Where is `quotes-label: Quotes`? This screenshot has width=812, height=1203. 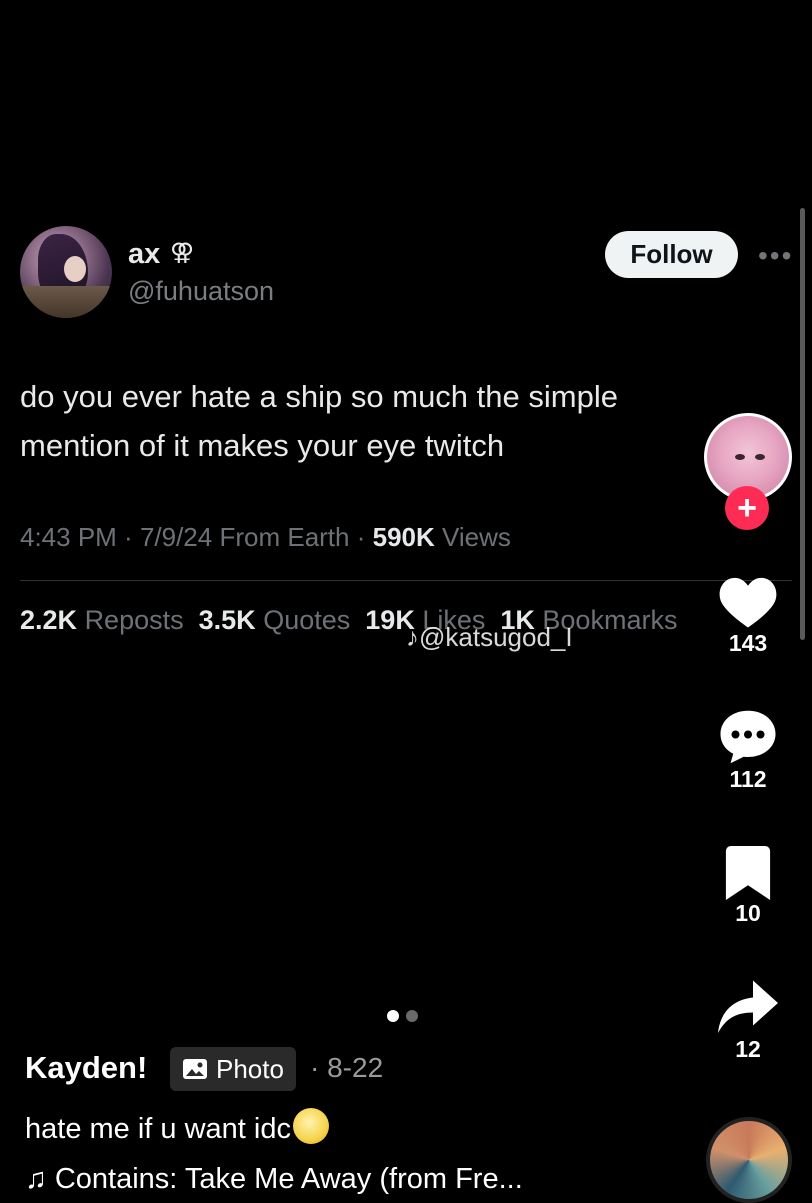 quotes-label: Quotes is located at coordinates (307, 620).